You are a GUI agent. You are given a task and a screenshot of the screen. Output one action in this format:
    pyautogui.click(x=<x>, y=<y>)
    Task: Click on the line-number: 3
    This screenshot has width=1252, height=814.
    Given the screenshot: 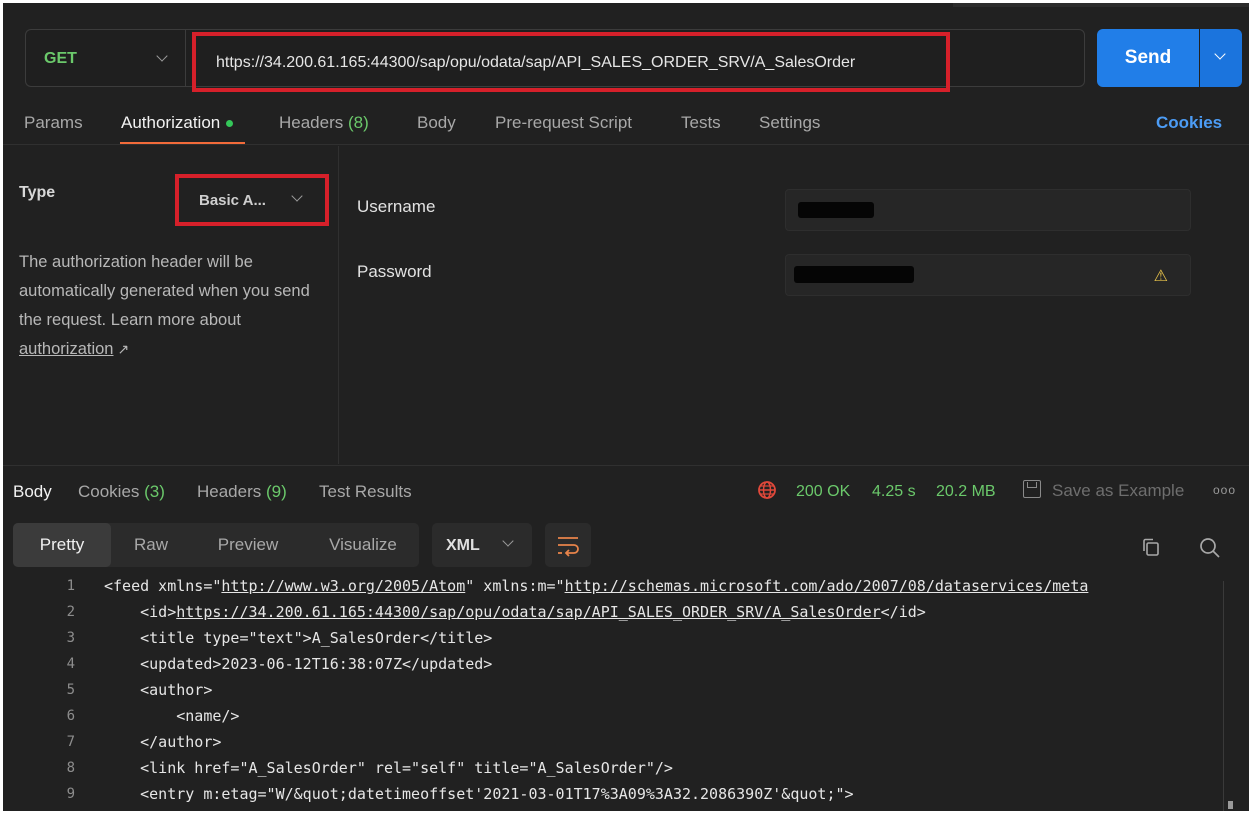 What is the action you would take?
    pyautogui.click(x=70, y=638)
    